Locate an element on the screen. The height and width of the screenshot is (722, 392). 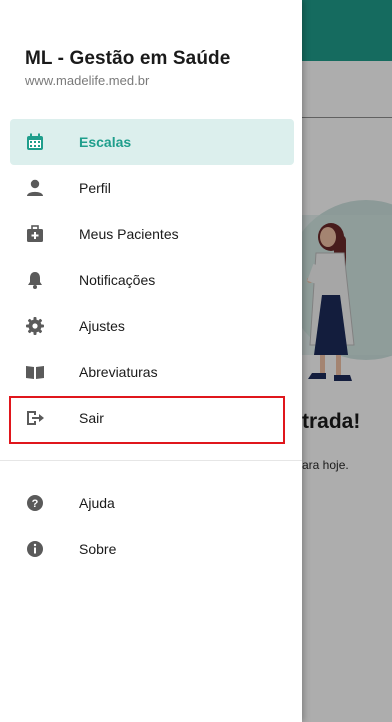
info-icon is located at coordinates (35, 549).